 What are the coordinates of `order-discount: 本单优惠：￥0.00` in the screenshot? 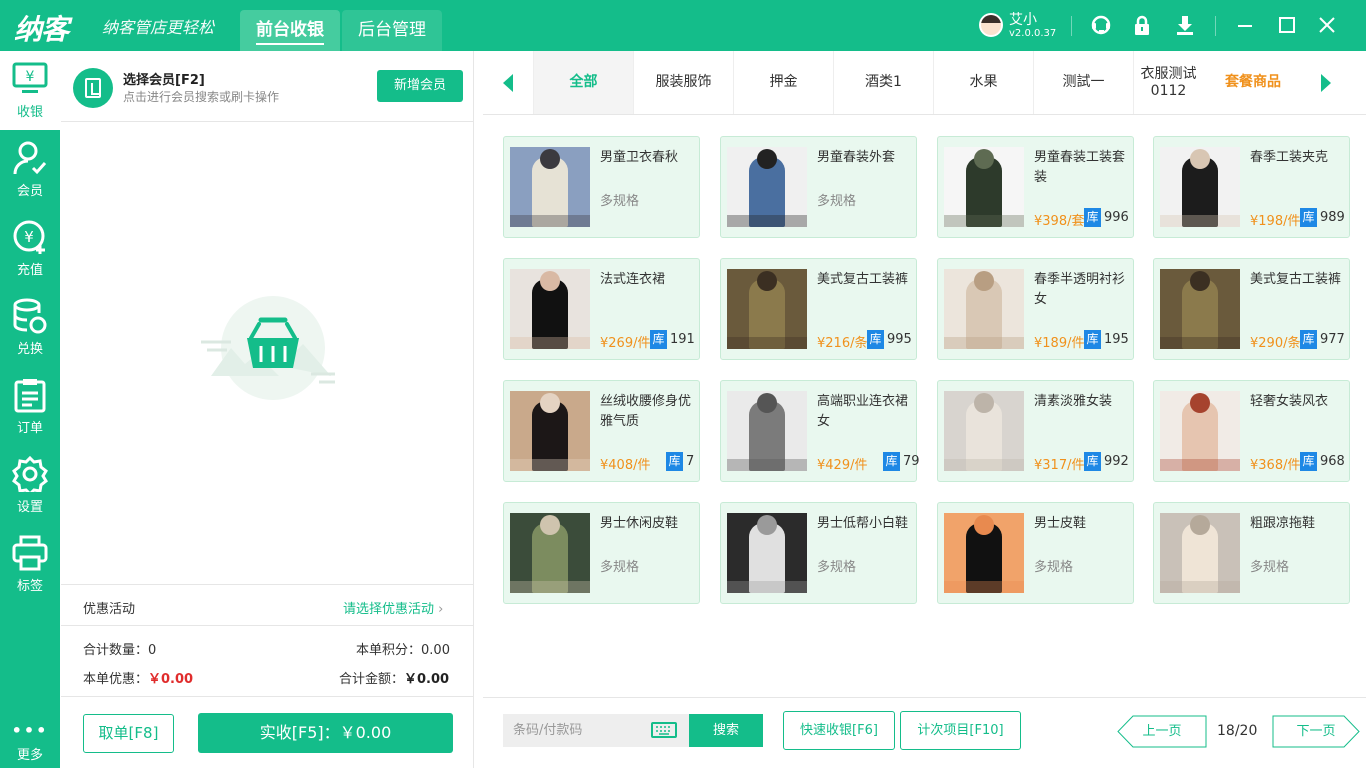 It's located at (138, 677).